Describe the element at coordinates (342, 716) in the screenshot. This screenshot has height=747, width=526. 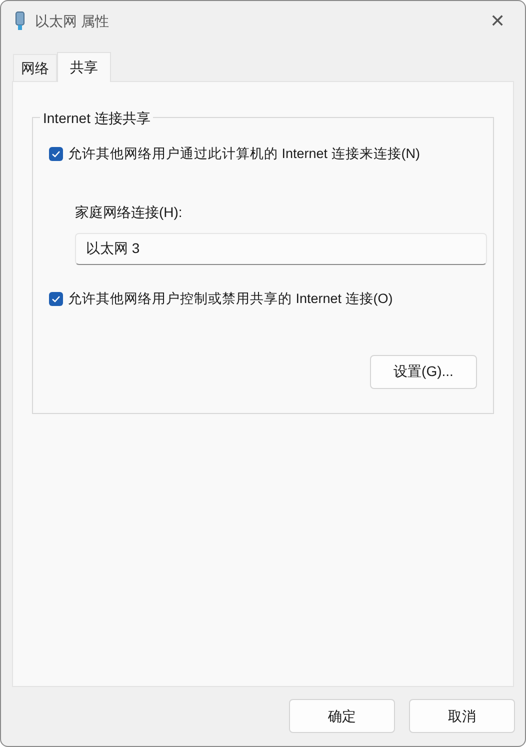
I see `dialog-button: 确定` at that location.